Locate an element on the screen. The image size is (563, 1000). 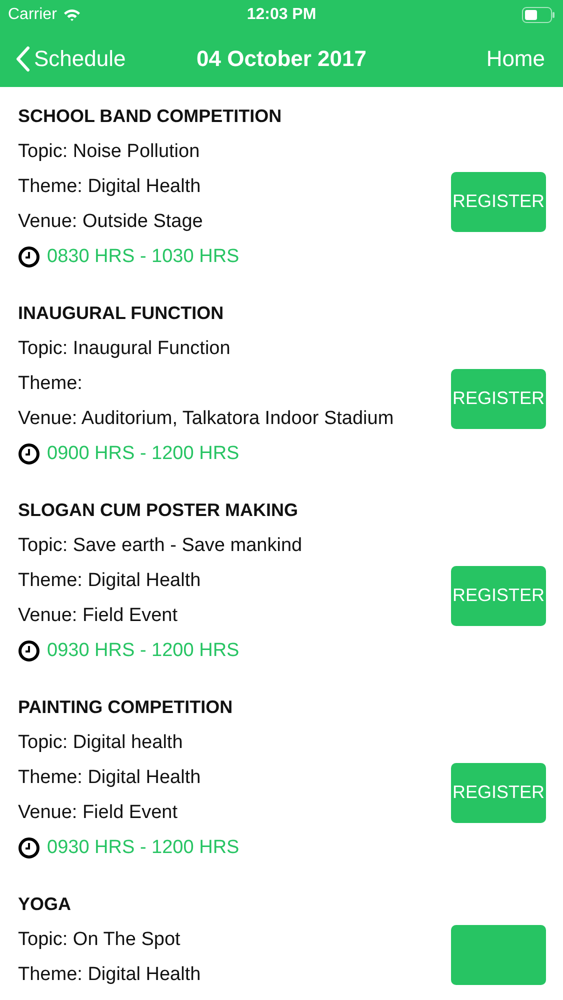
event-detail: Venue: Auditorium, Talkatora Indoor Stadium is located at coordinates (206, 419).